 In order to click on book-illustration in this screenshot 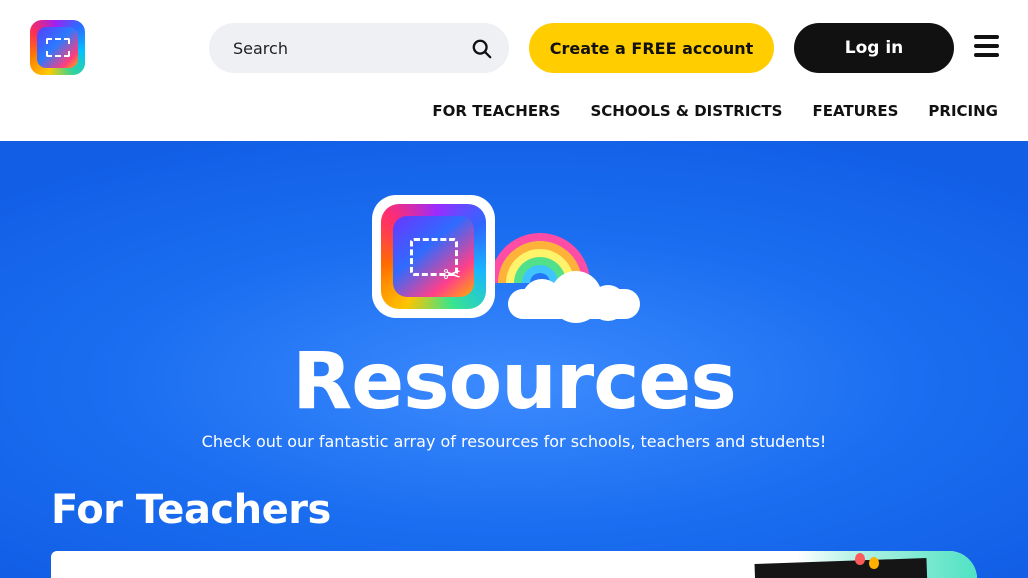, I will do `click(841, 568)`.